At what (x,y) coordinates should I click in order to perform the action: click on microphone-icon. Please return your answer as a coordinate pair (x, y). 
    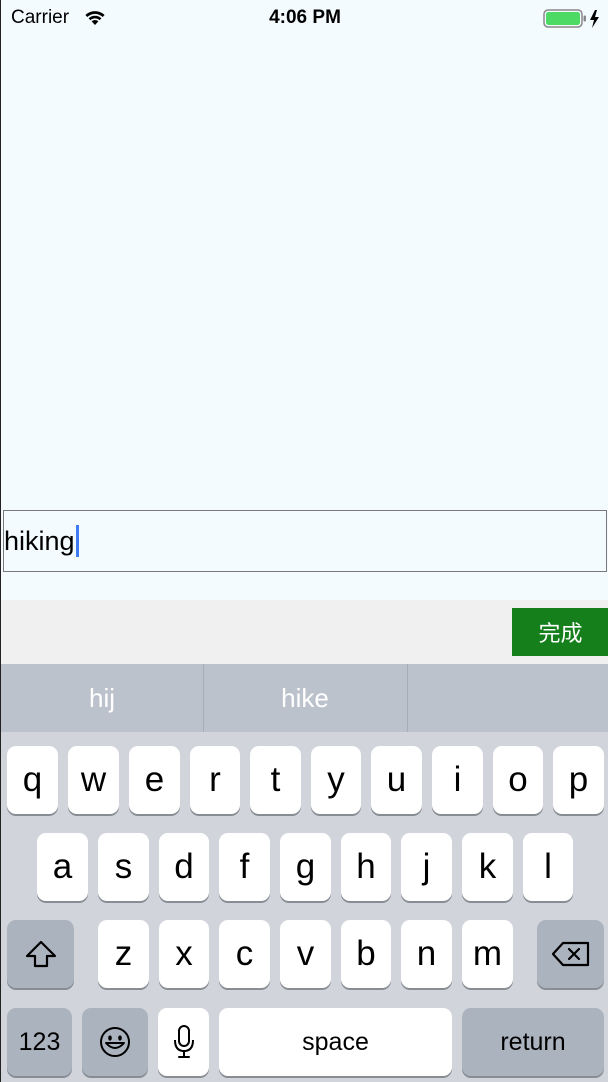
    Looking at the image, I should click on (183, 1041).